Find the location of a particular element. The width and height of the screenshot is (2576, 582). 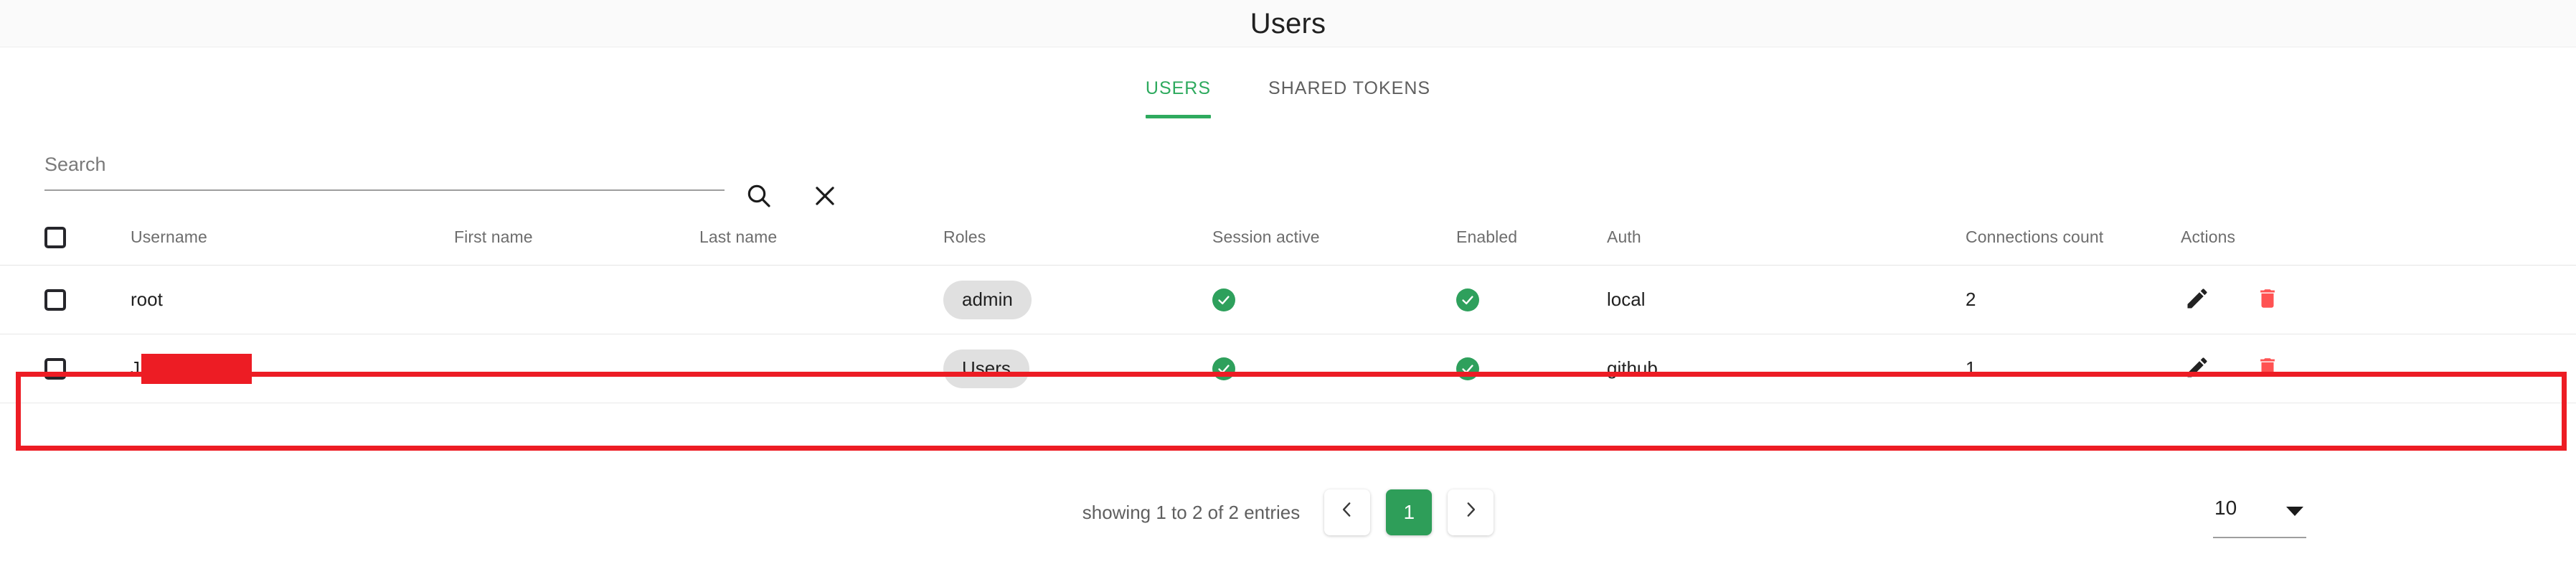

cell-roles: admin is located at coordinates (987, 300).